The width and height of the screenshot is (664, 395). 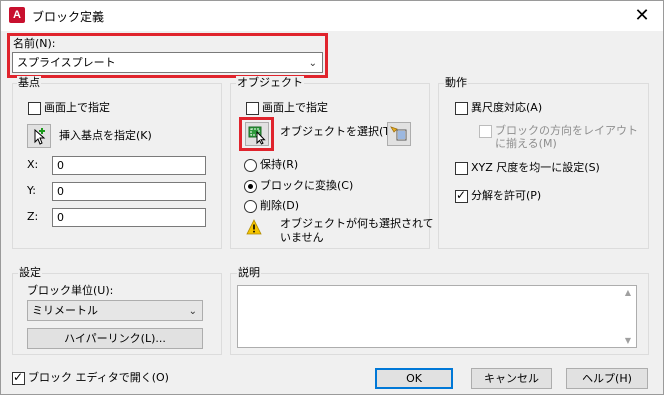 I want to click on select-objects-button, so click(x=257, y=134).